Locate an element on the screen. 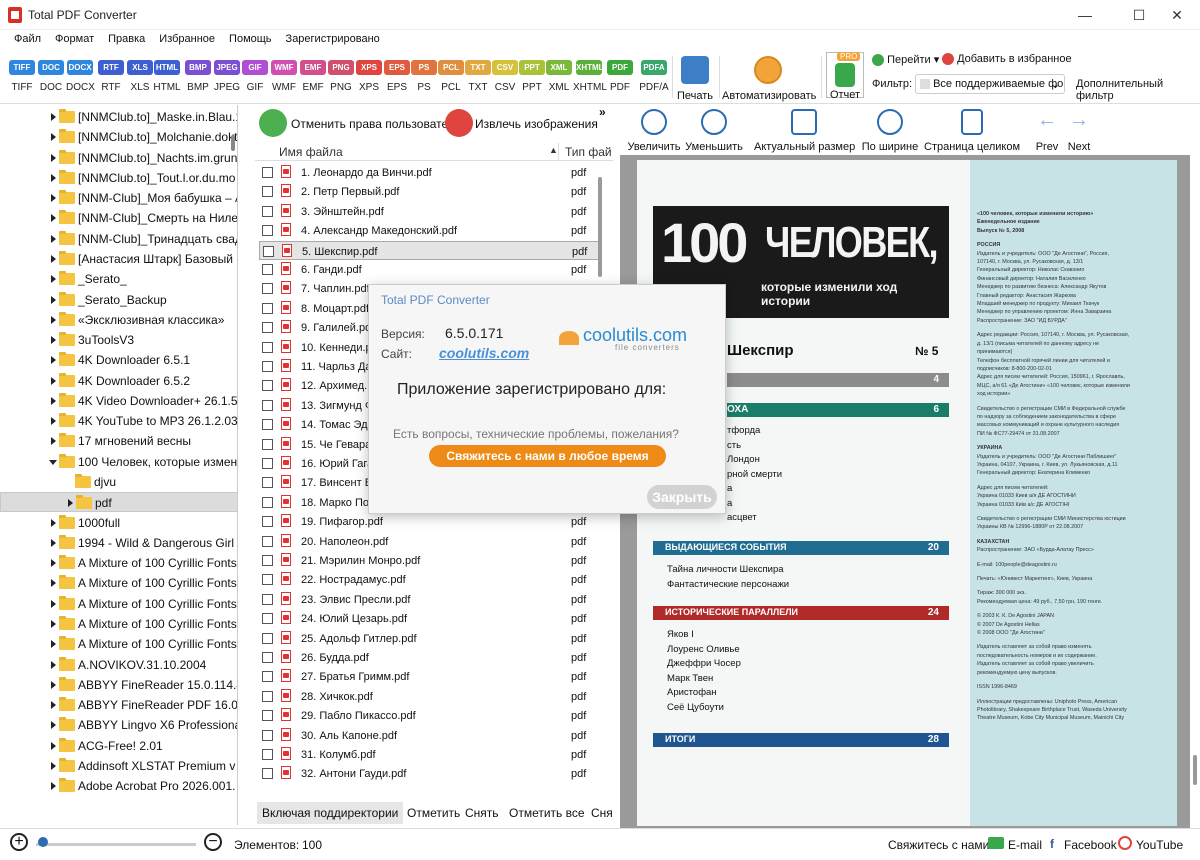 The width and height of the screenshot is (1200, 860). chevron-down-icon is located at coordinates (53, 462).